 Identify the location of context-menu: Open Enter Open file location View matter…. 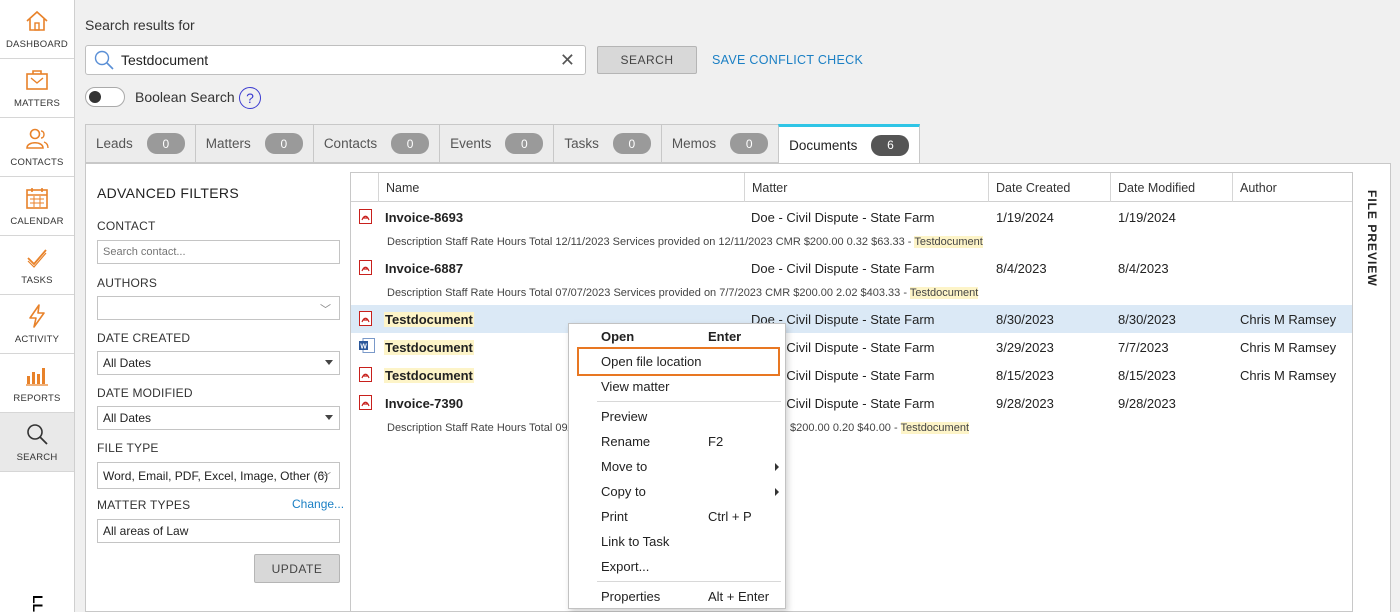
(677, 466).